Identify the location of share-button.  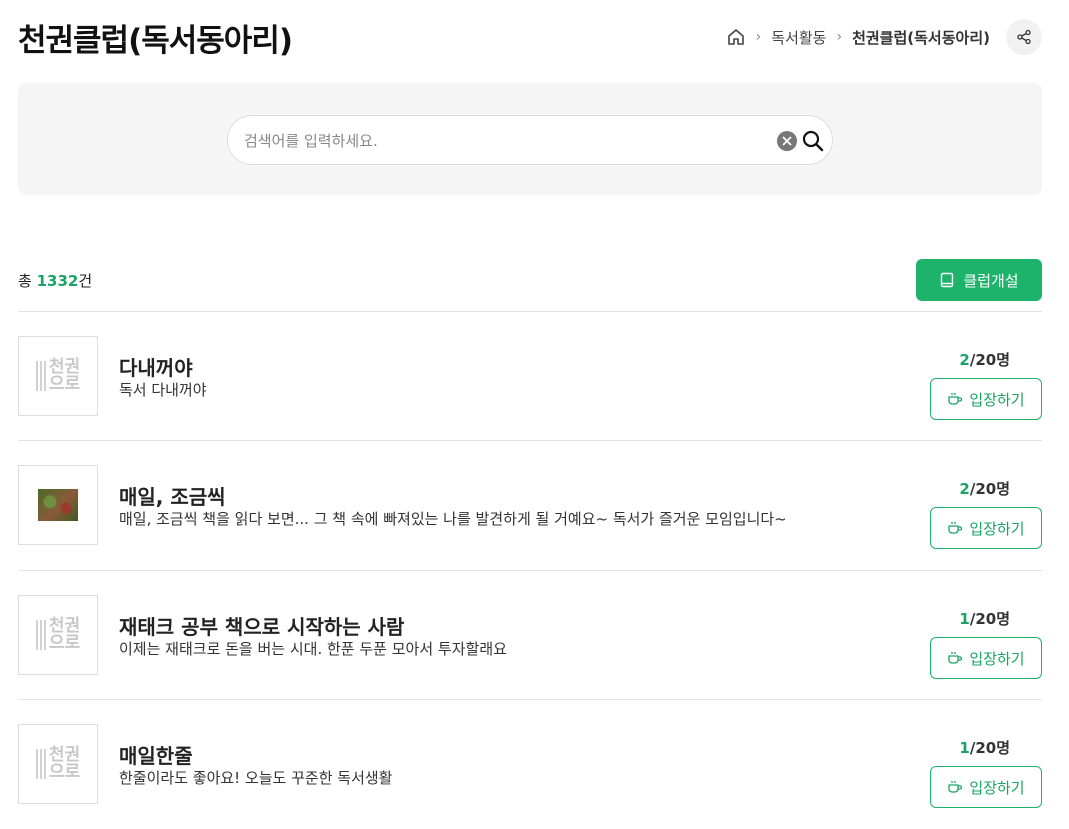
(1024, 37).